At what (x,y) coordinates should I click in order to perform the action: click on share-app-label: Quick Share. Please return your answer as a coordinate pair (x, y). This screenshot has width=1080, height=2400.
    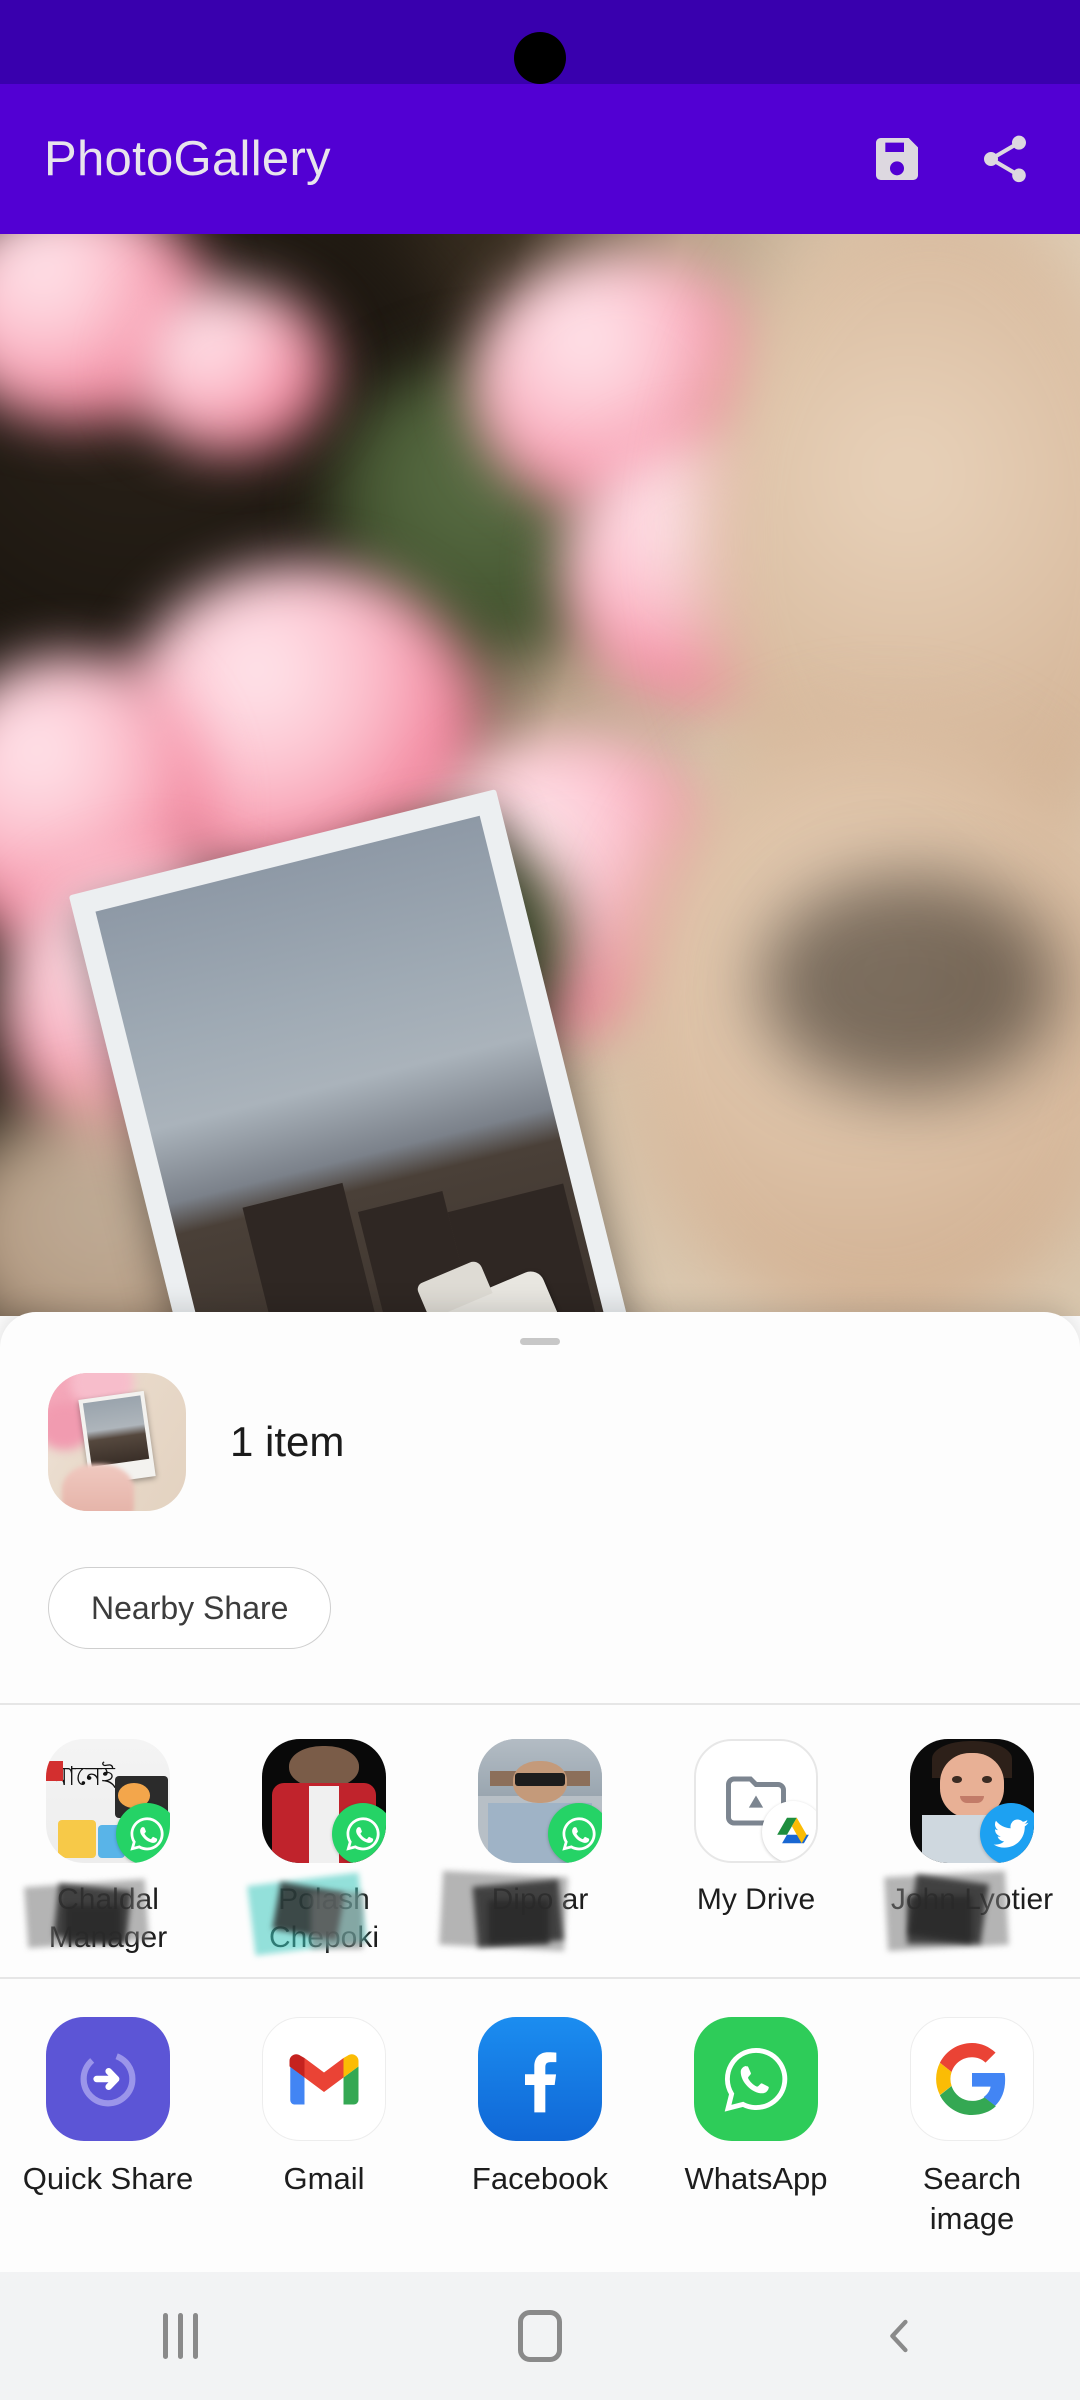
    Looking at the image, I should click on (108, 2178).